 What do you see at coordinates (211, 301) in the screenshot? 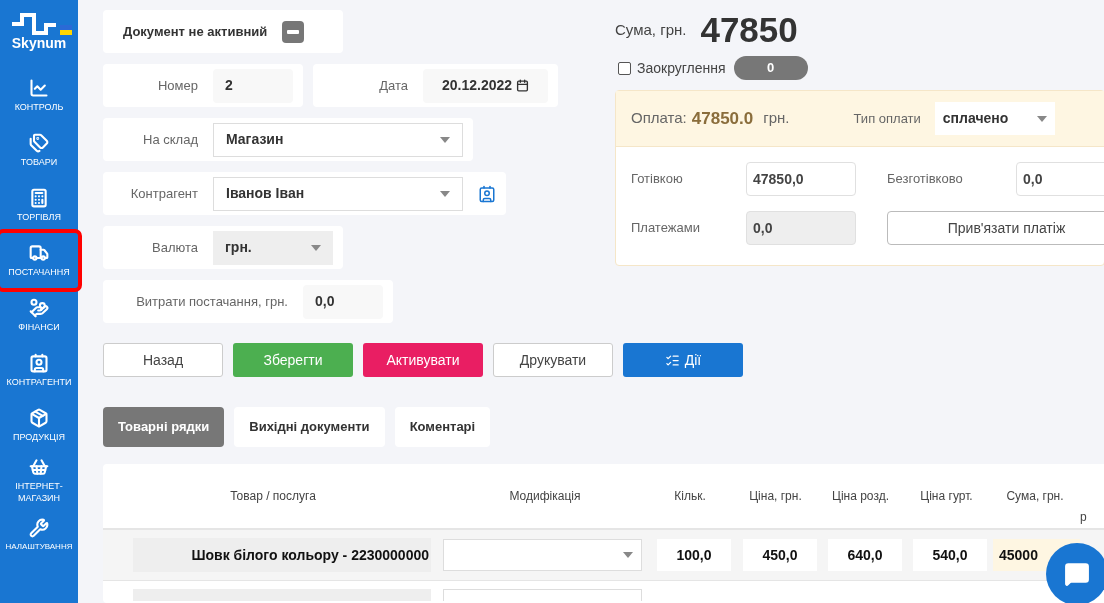
I see `field-label: Витрати постачання, грн.` at bounding box center [211, 301].